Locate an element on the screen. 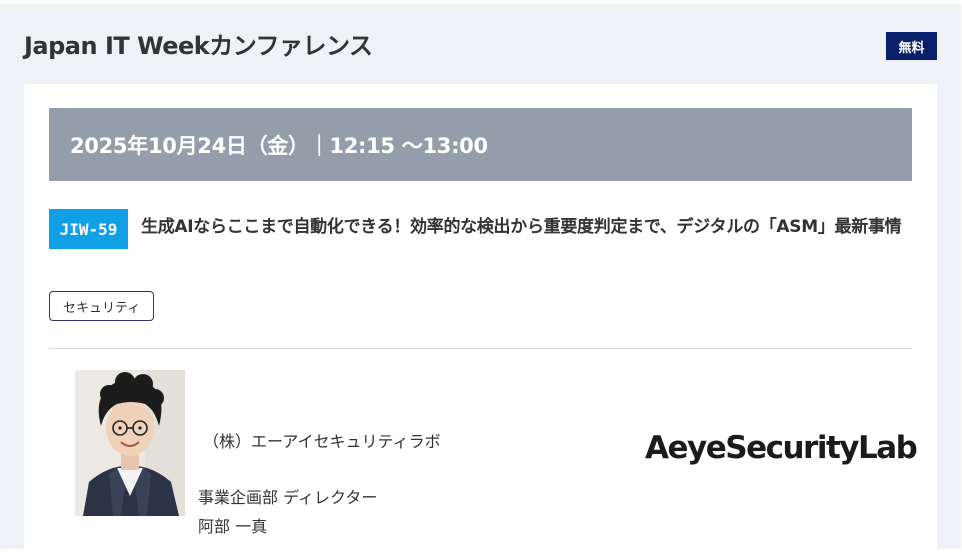 The height and width of the screenshot is (554, 962). speaker-portrait-image is located at coordinates (130, 443).